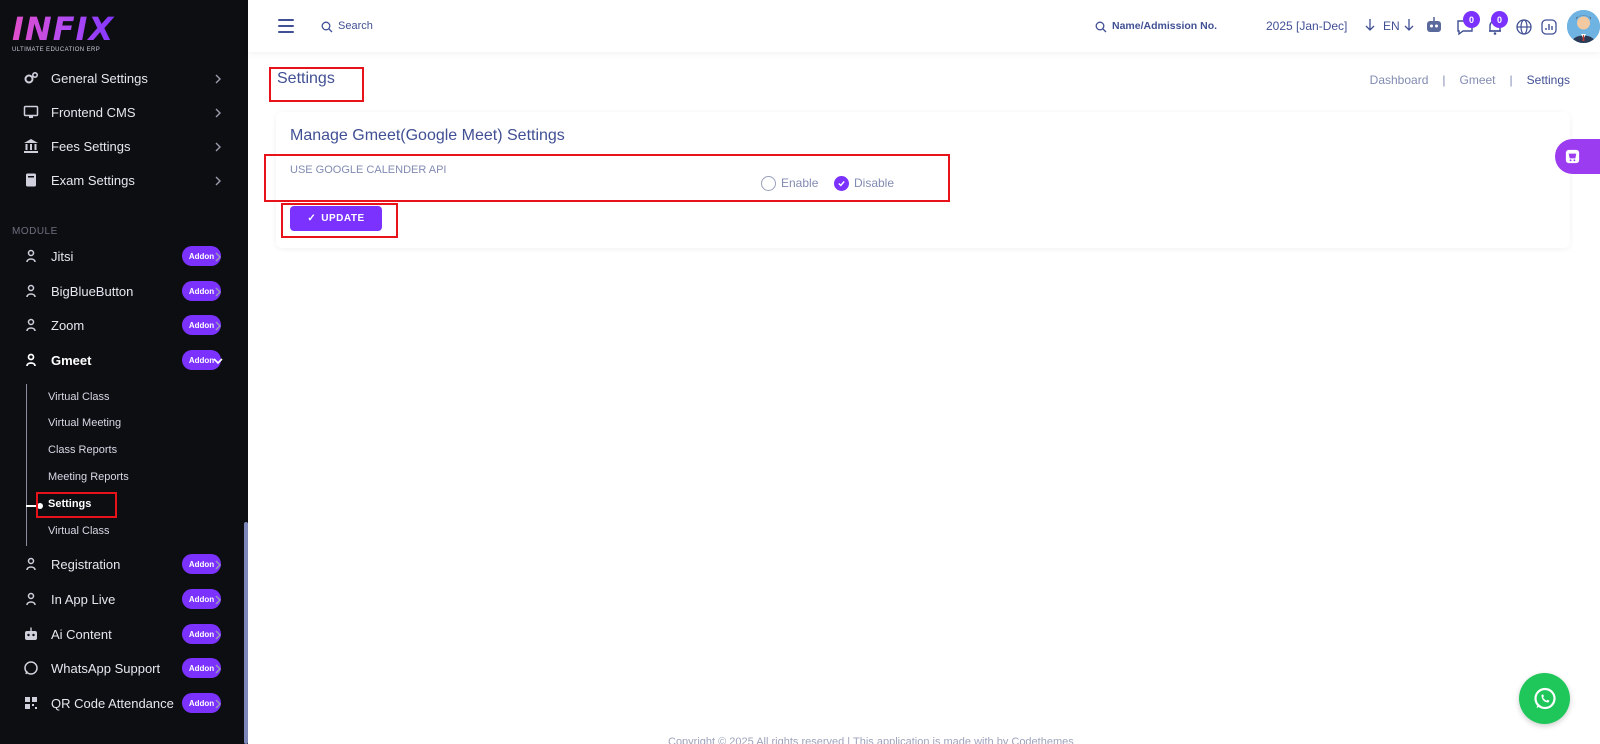 This screenshot has height=744, width=1600. What do you see at coordinates (82, 450) in the screenshot?
I see `submenu-class-reports: Class Reports` at bounding box center [82, 450].